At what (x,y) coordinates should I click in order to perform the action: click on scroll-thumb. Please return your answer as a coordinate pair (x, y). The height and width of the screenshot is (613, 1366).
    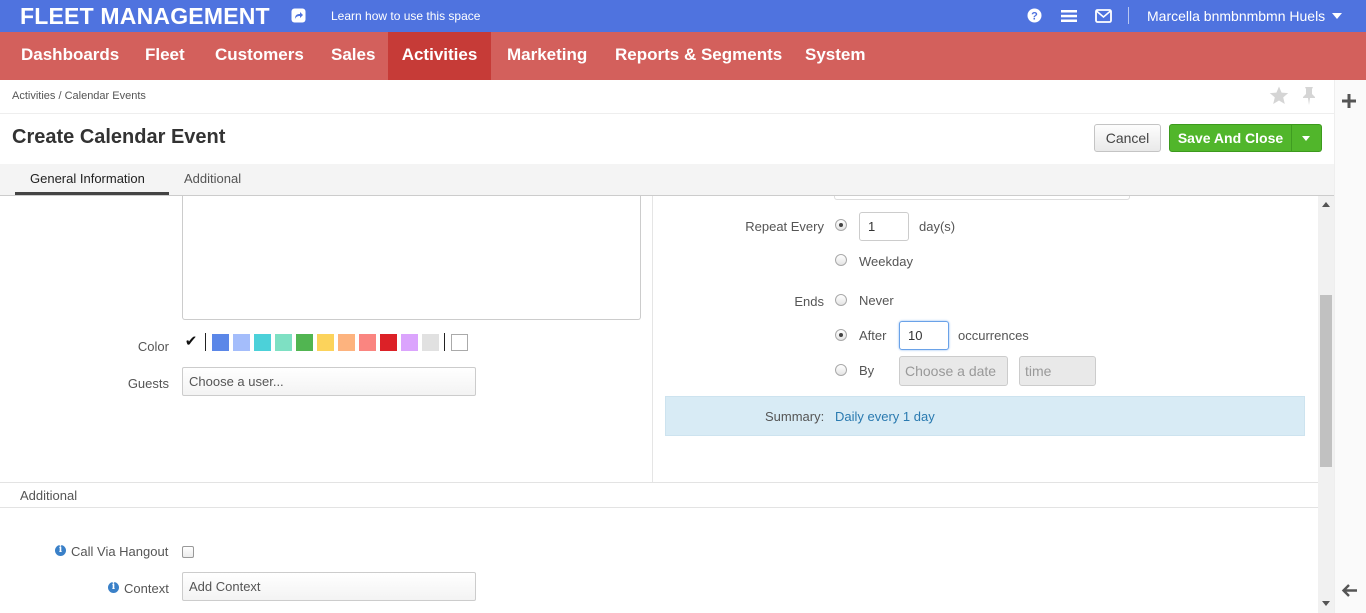
    Looking at the image, I should click on (1326, 381).